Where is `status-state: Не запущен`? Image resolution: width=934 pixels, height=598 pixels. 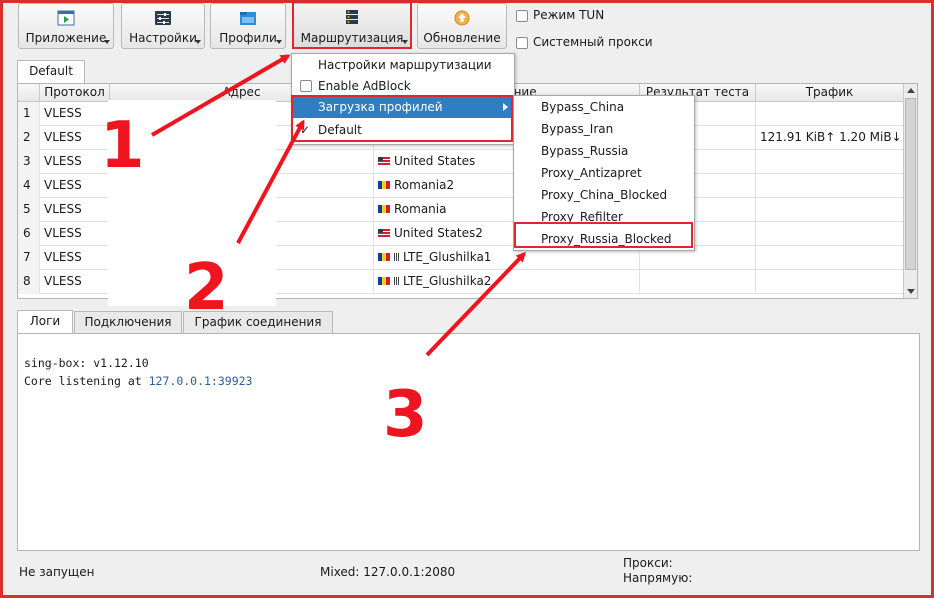 status-state: Не запущен is located at coordinates (57, 572).